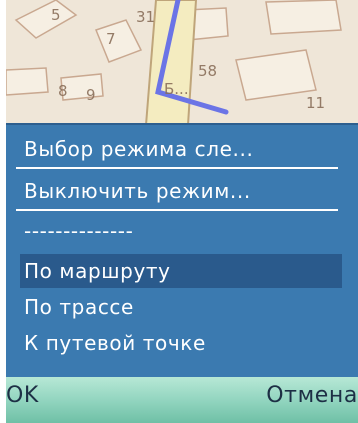  What do you see at coordinates (208, 71) in the screenshot?
I see `house-number: 58` at bounding box center [208, 71].